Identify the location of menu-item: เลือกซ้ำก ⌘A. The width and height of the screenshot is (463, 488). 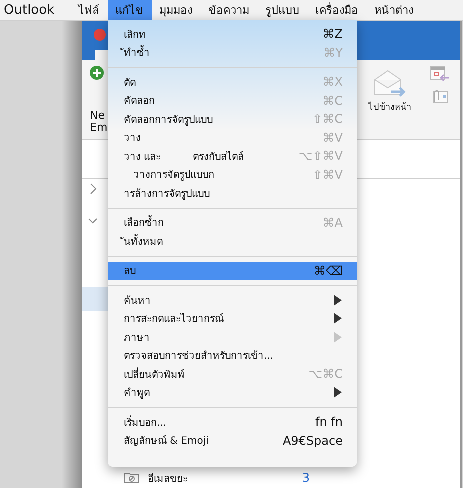
(232, 223).